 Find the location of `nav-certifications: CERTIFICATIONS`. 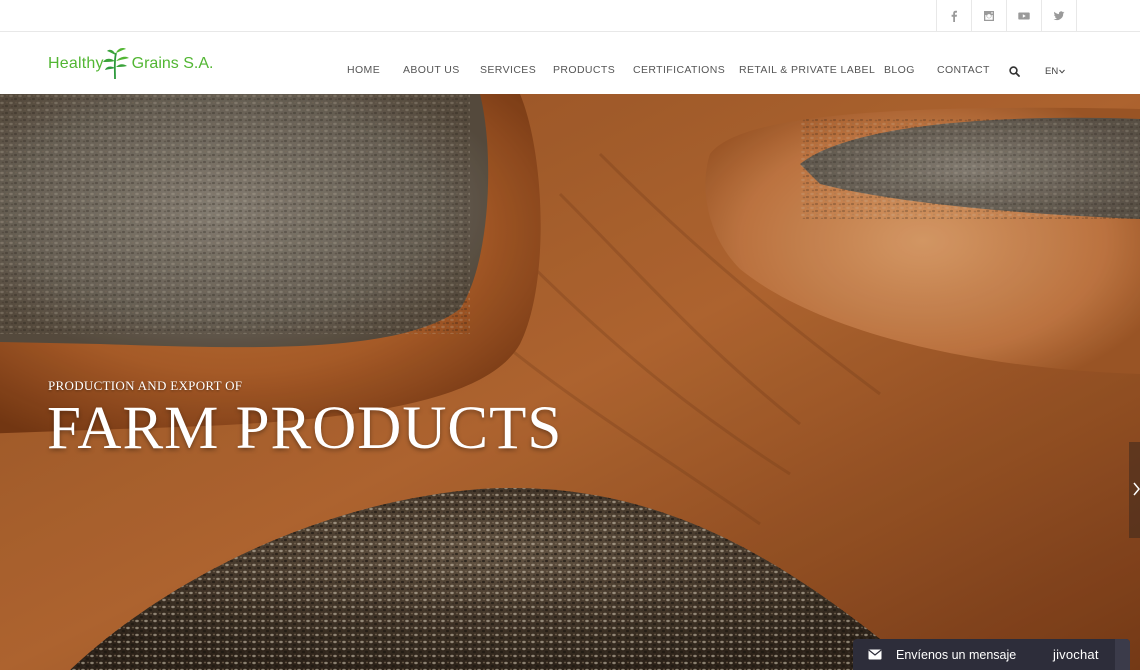

nav-certifications: CERTIFICATIONS is located at coordinates (679, 70).